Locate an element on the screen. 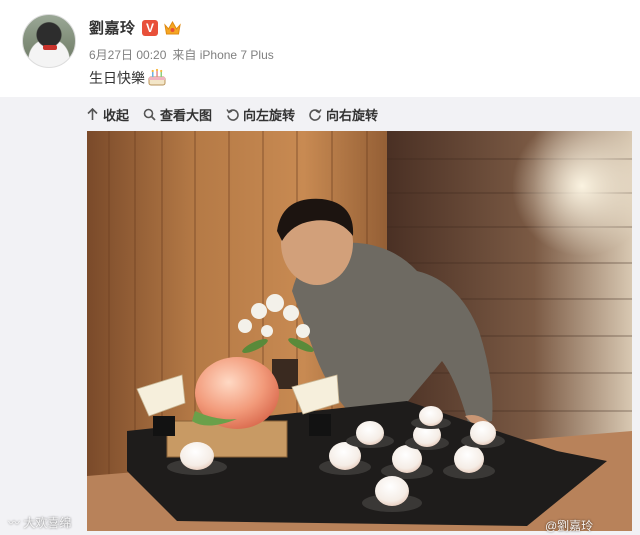  verified-v-icon: V is located at coordinates (150, 28).